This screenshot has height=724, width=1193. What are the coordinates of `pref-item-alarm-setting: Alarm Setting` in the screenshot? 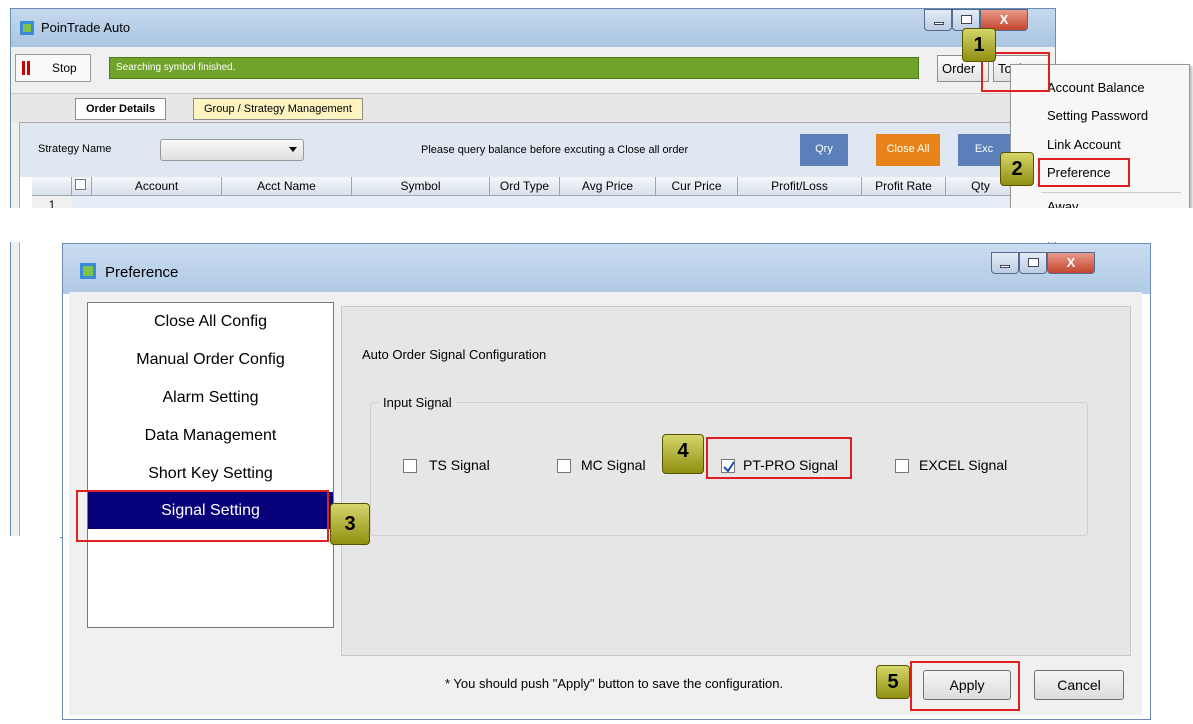 It's located at (210, 397).